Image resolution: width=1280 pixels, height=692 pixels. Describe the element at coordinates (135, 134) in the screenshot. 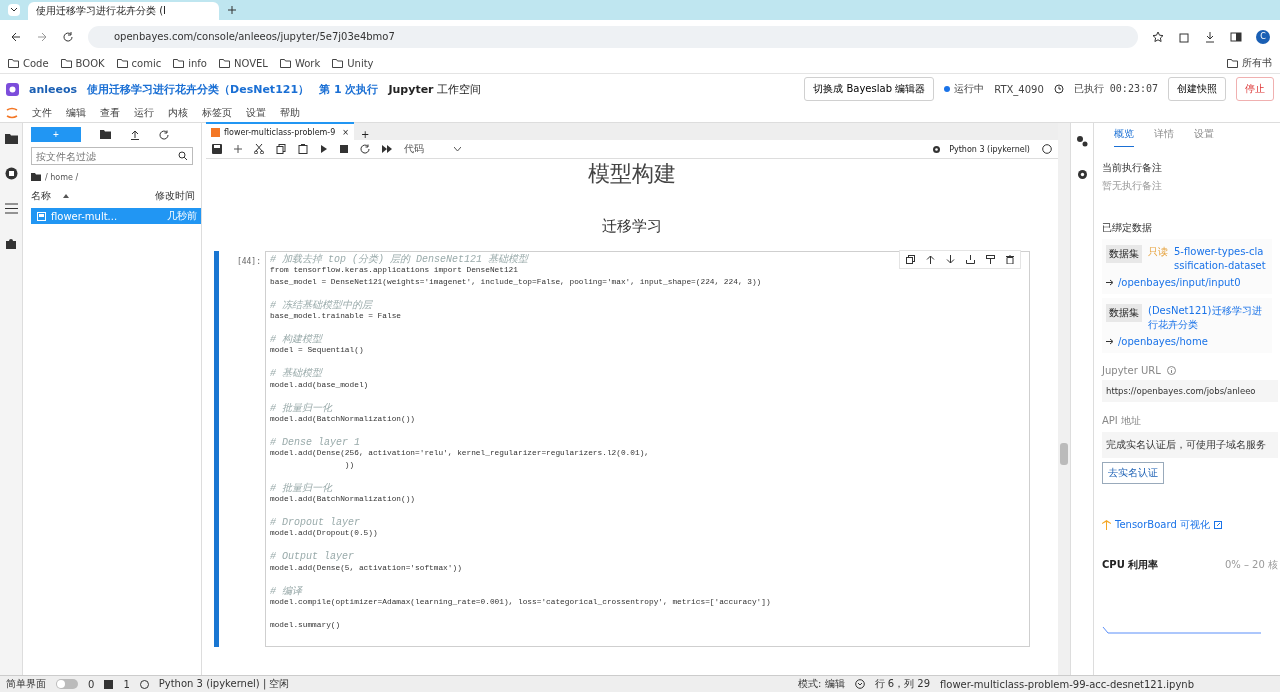

I see `upload-icon` at that location.